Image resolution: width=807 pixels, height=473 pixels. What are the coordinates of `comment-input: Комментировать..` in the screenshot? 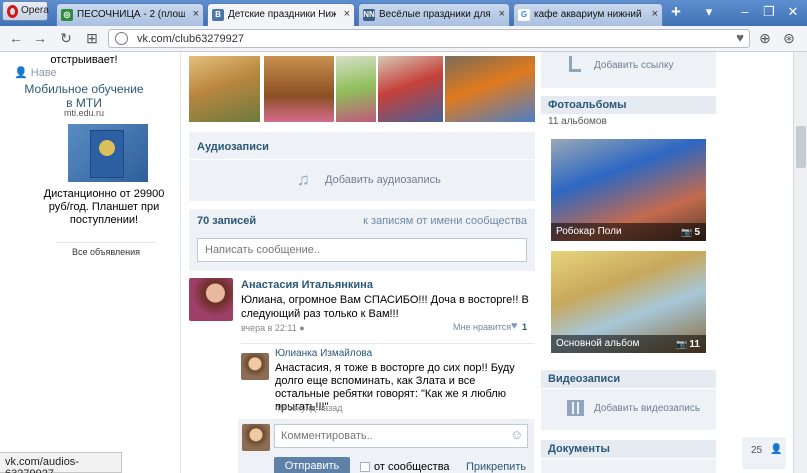 It's located at (401, 436).